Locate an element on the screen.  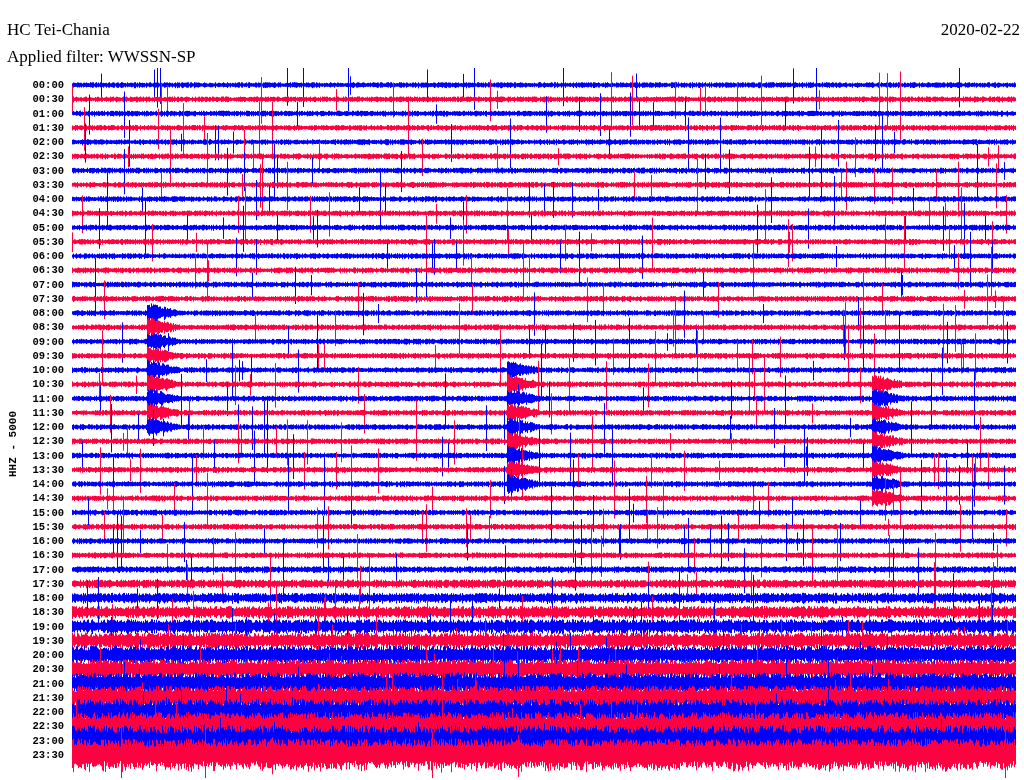
time-label: 08:00 is located at coordinates (48, 313).